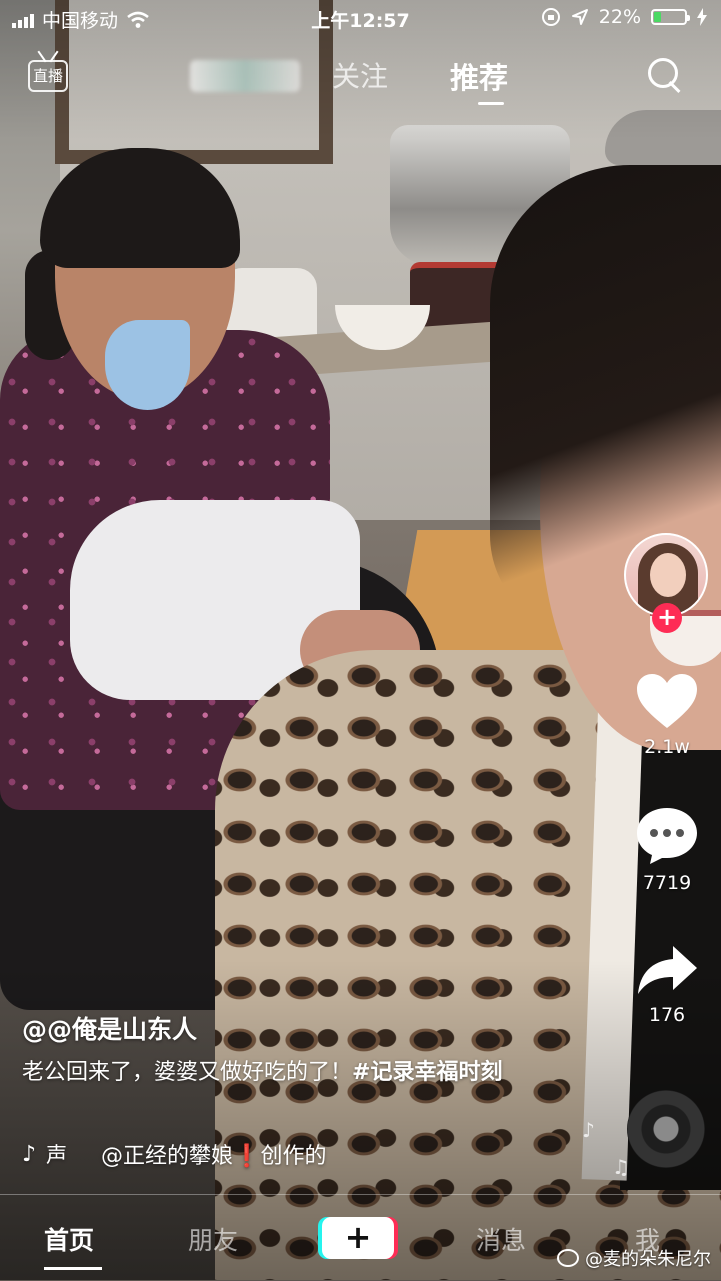 The height and width of the screenshot is (1281, 721). I want to click on hashtag-link: #记录幸福时刻, so click(427, 1072).